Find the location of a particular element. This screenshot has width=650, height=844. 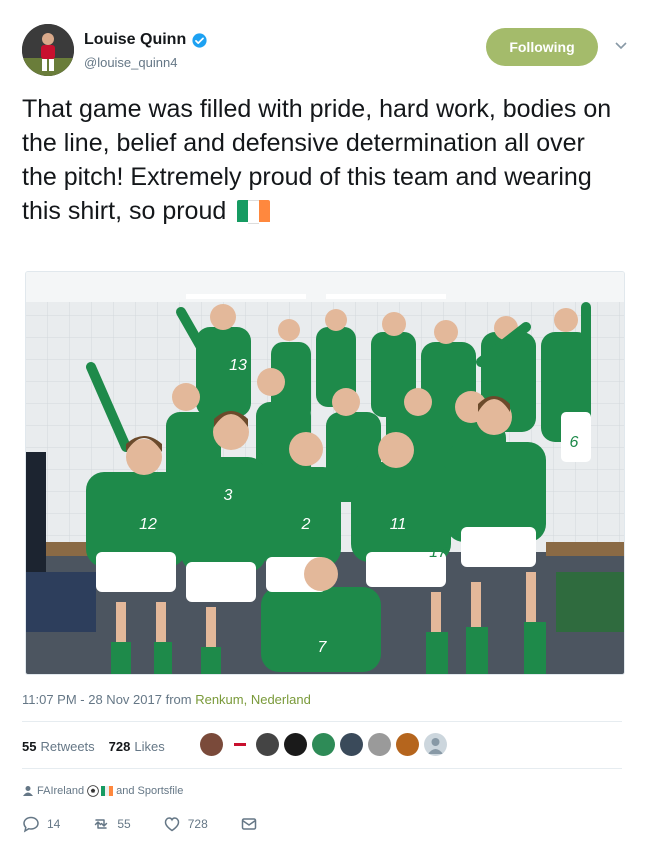

like-count: 728 is located at coordinates (197, 824).